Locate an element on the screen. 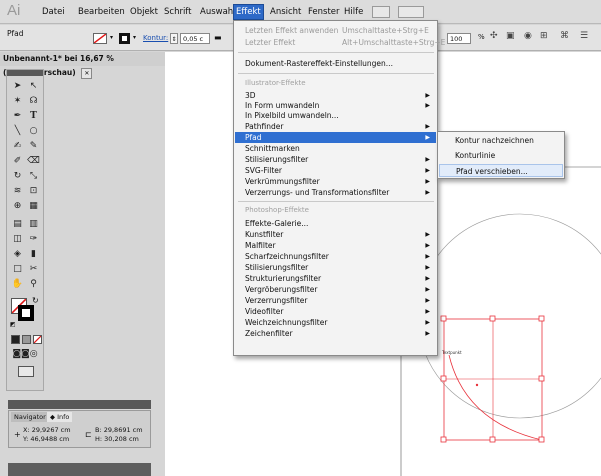 Image resolution: width=601 pixels, height=476 pixels. fill-dropdown-icon: ▾ is located at coordinates (111, 37).